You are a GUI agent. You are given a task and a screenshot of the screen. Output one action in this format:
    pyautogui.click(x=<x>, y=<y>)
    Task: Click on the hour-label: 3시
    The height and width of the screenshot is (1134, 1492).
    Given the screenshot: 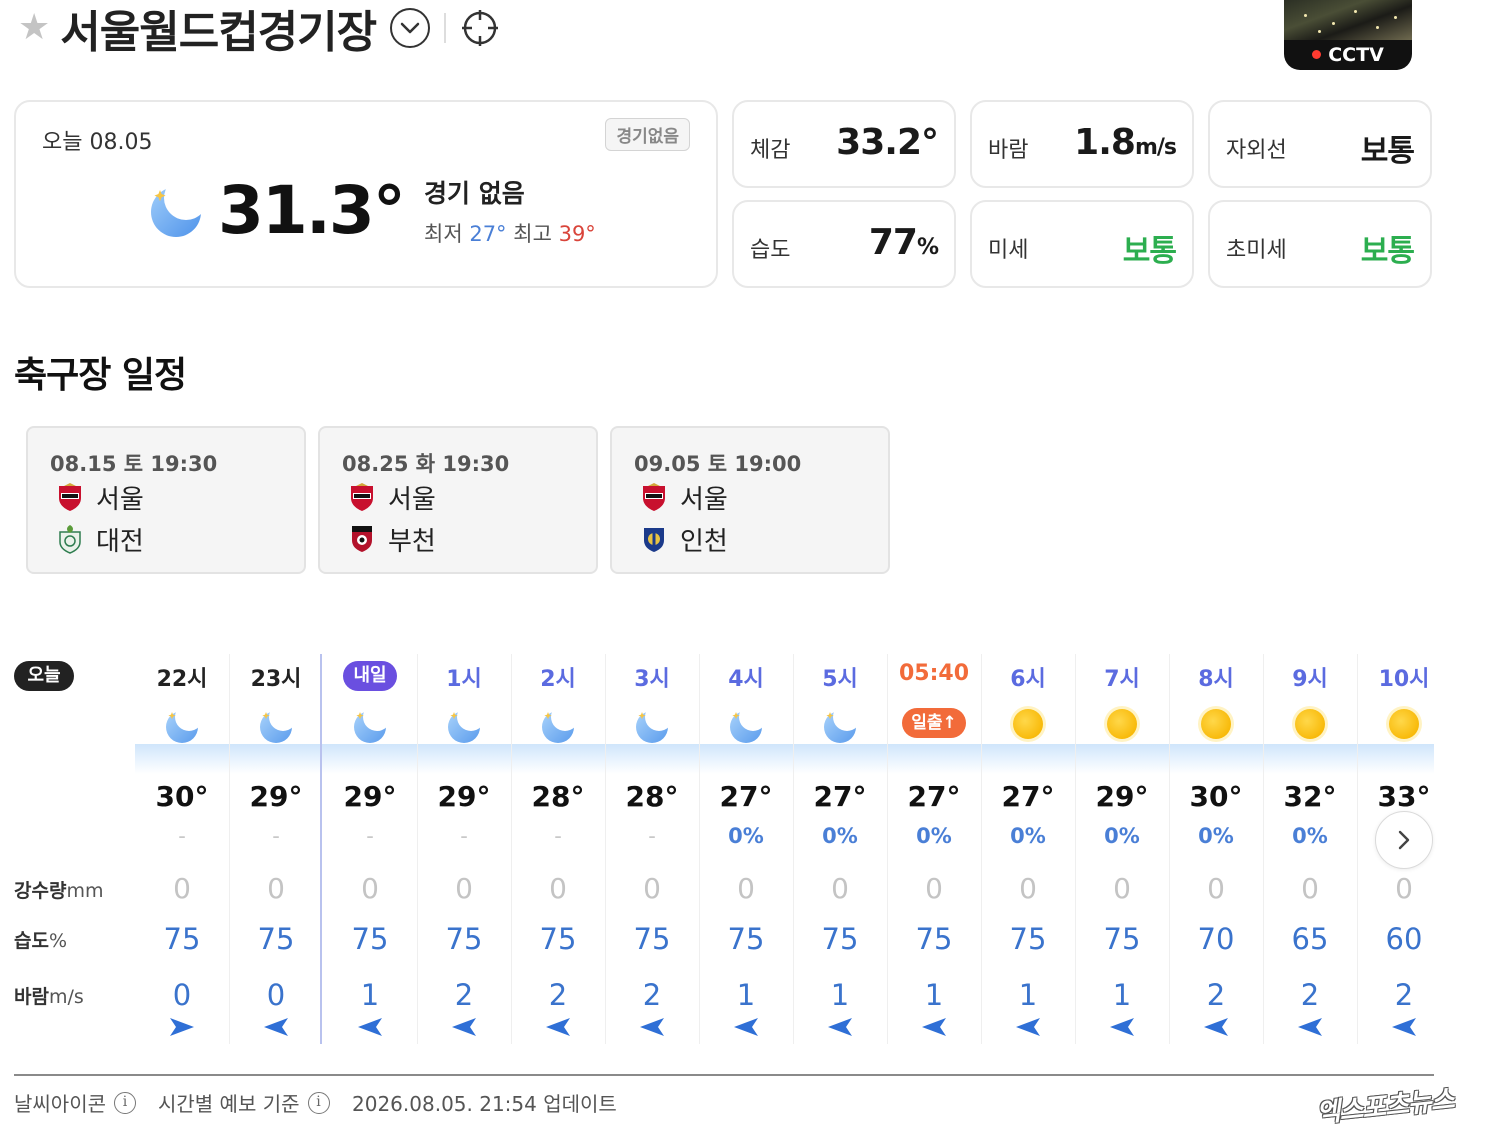 What is the action you would take?
    pyautogui.click(x=652, y=679)
    